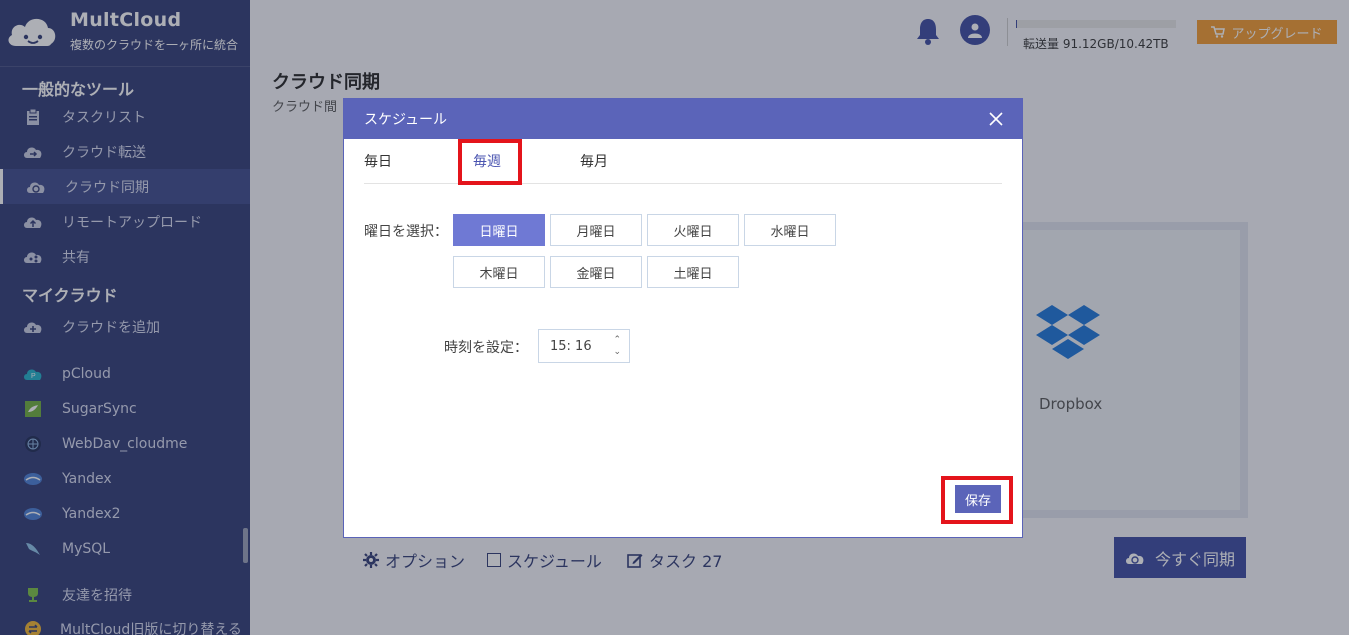  Describe the element at coordinates (596, 272) in the screenshot. I see `day-friday: 金曜日` at that location.